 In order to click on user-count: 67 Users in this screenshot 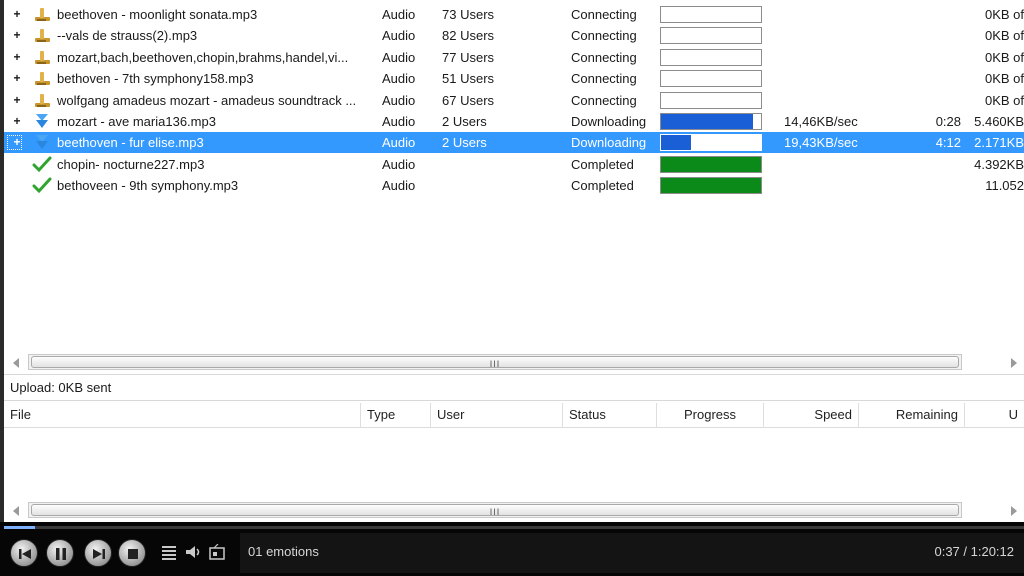, I will do `click(468, 100)`.